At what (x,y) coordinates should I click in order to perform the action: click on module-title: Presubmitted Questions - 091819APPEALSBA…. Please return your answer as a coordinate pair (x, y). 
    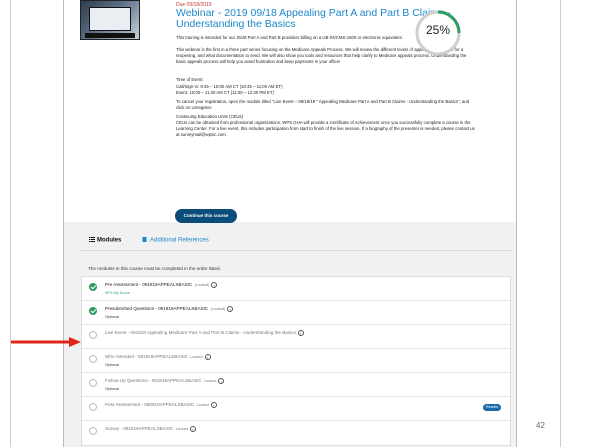
    Looking at the image, I should click on (157, 308).